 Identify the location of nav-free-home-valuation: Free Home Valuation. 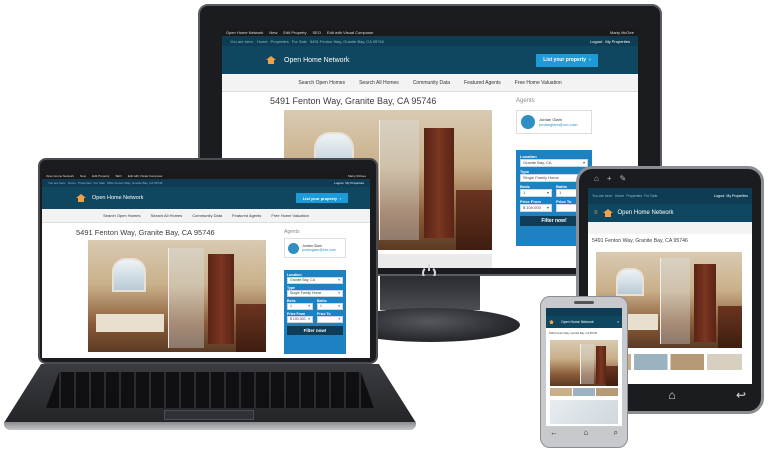
(538, 83).